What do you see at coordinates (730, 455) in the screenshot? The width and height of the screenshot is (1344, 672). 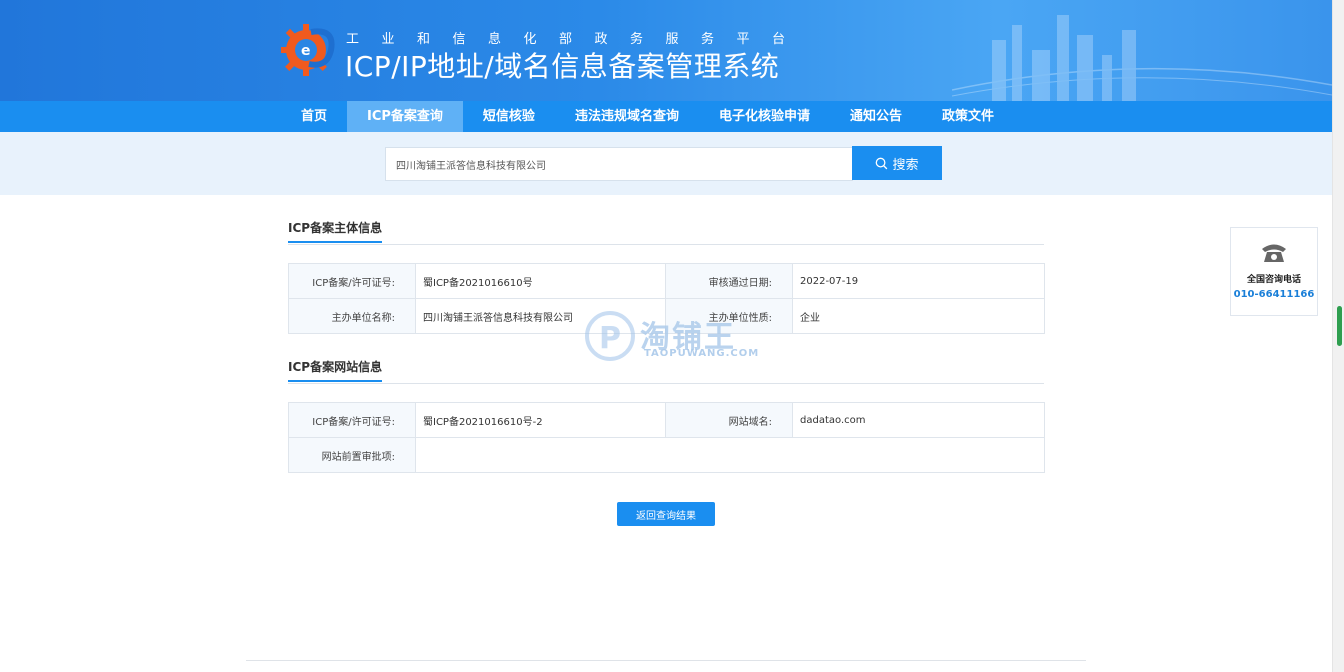 I see `pre-approval-value` at bounding box center [730, 455].